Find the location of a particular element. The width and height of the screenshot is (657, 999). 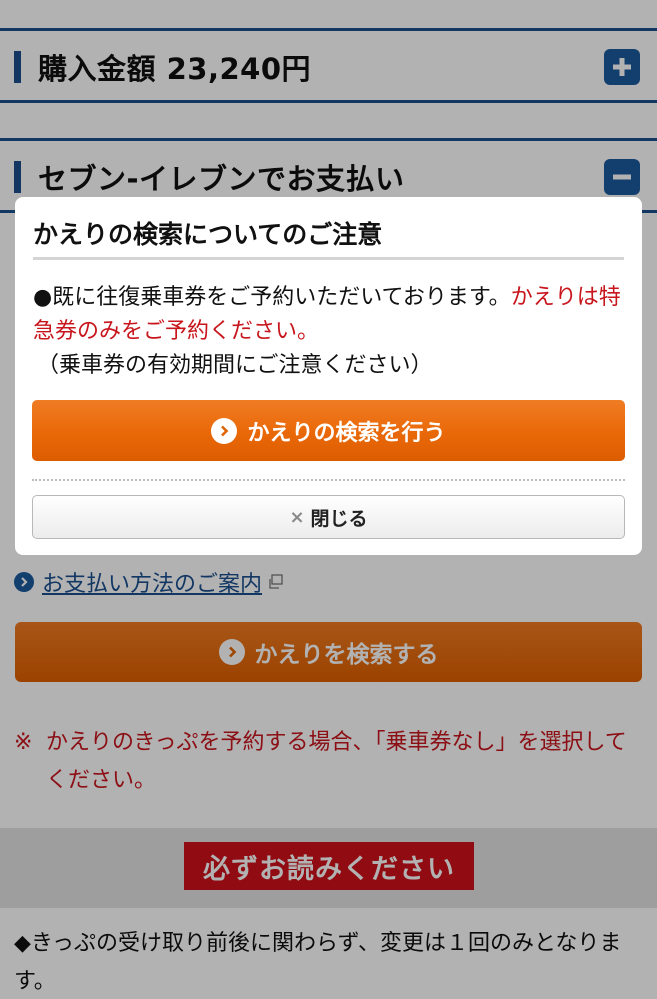

close-icon: × is located at coordinates (297, 517).